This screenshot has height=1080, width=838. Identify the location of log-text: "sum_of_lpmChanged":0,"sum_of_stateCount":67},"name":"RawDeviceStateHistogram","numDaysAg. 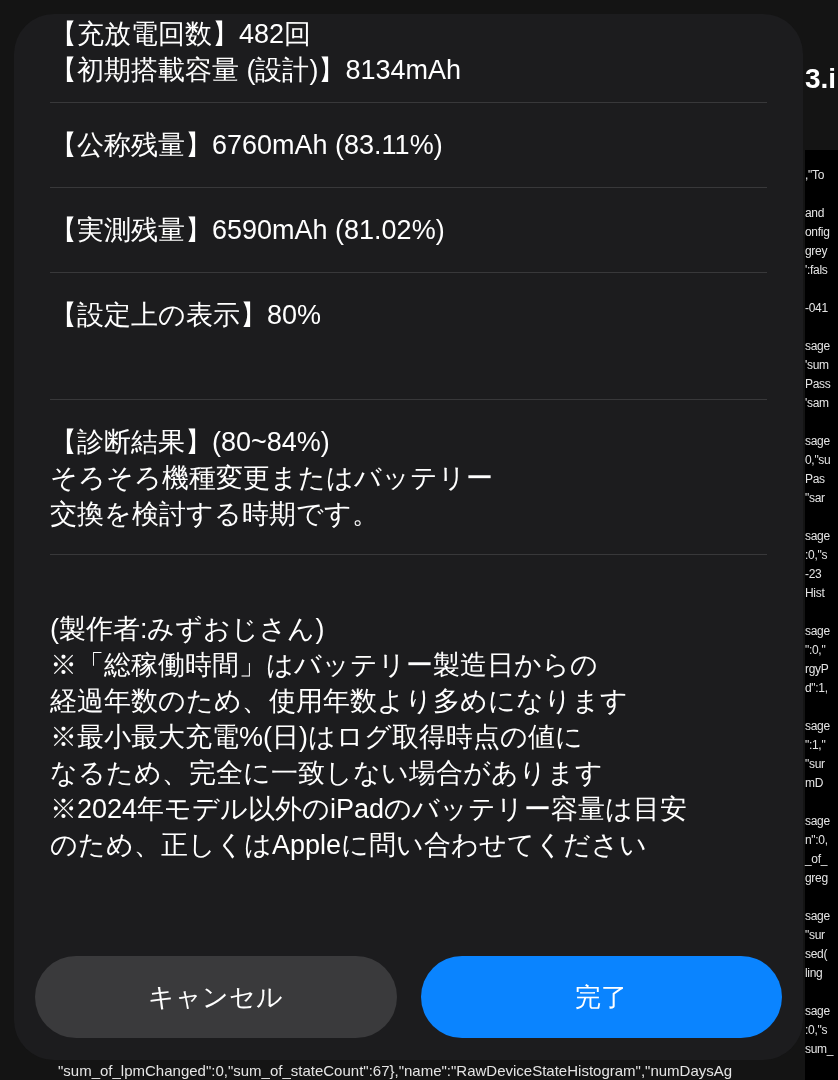
(395, 1070).